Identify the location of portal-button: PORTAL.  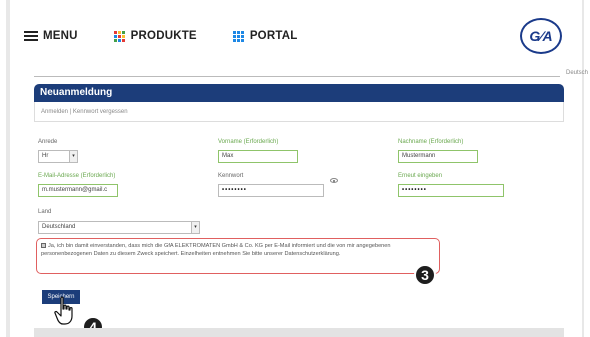
(265, 36).